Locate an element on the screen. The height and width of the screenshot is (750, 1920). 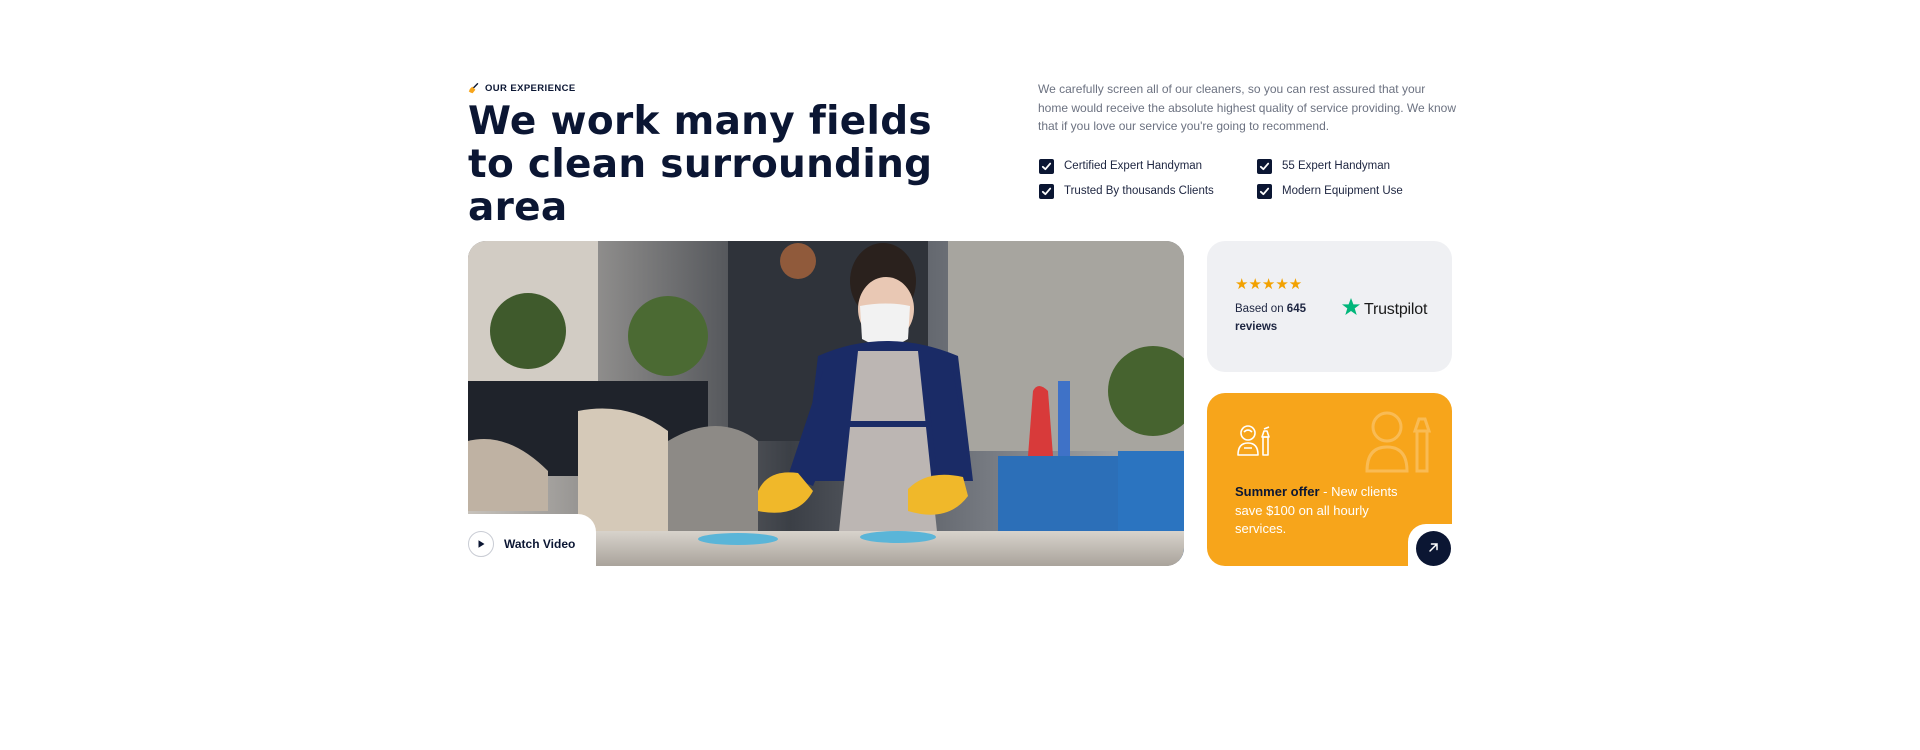
review-count-text: Based on 645 reviews is located at coordinates (1280, 318).